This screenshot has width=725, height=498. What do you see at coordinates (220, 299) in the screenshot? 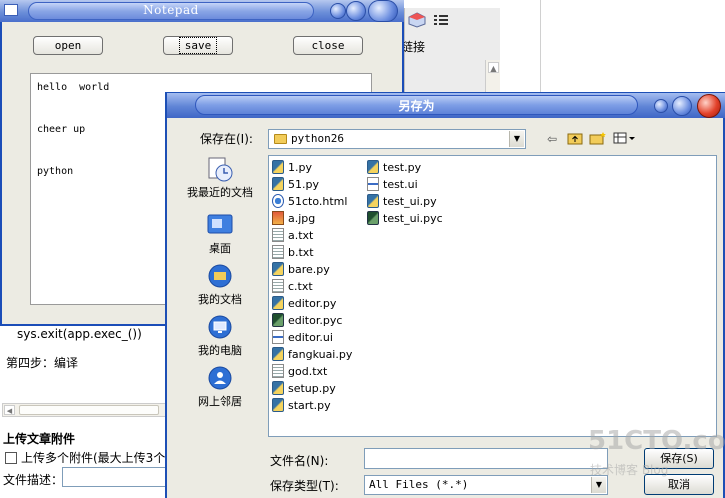
I see `place-label: 我的文档` at bounding box center [220, 299].